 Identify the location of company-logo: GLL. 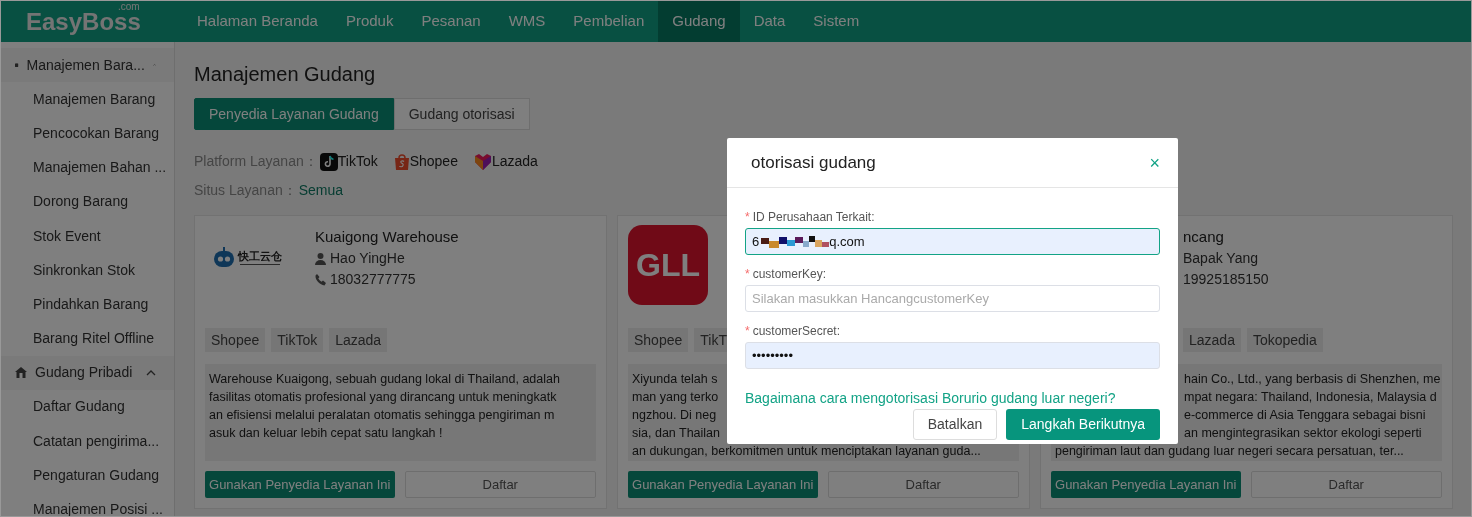
(668, 265).